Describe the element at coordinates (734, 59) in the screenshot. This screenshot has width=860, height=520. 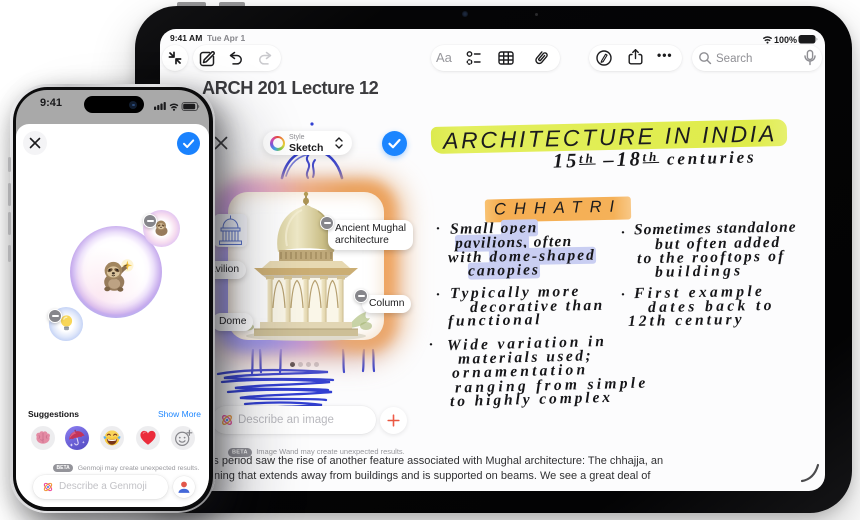
I see `svg-text: Search` at that location.